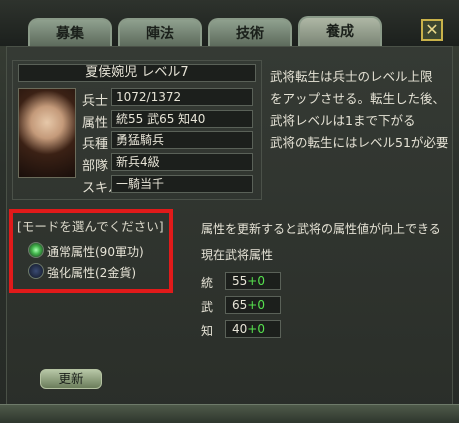 The width and height of the screenshot is (459, 423). I want to click on tab-training: 養成, so click(340, 31).